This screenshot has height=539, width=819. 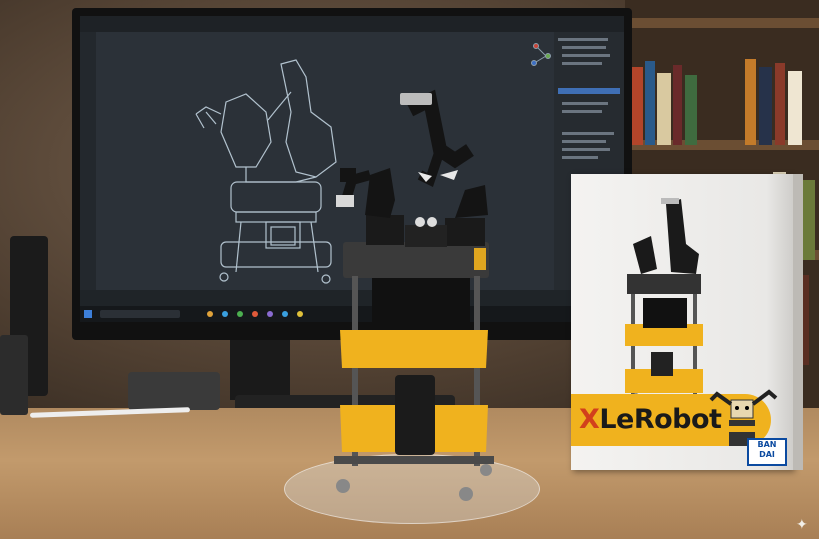 What do you see at coordinates (798, 322) in the screenshot?
I see `box-side` at bounding box center [798, 322].